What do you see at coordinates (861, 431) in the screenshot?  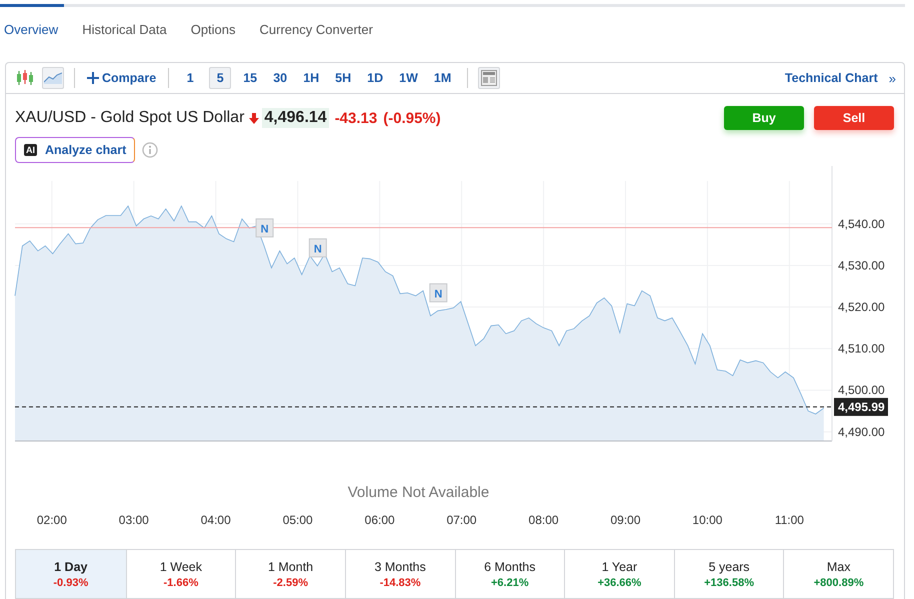 I see `y-axis-label: 4,490.00` at bounding box center [861, 431].